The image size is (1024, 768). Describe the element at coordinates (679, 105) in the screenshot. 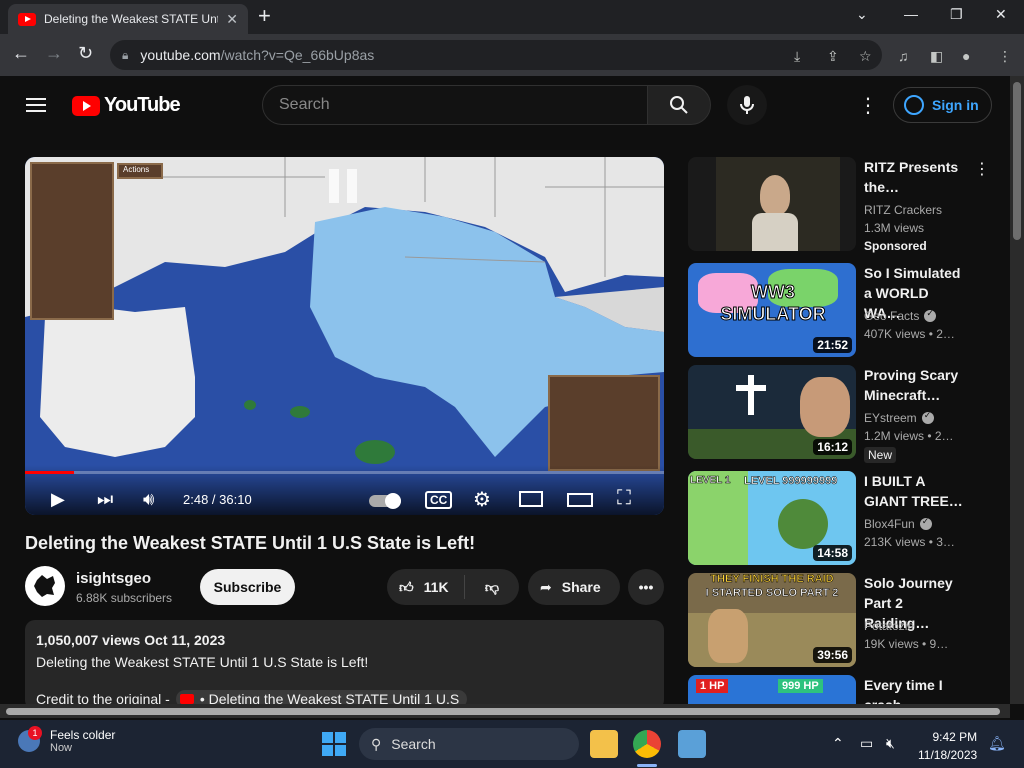

I see `search-button` at that location.